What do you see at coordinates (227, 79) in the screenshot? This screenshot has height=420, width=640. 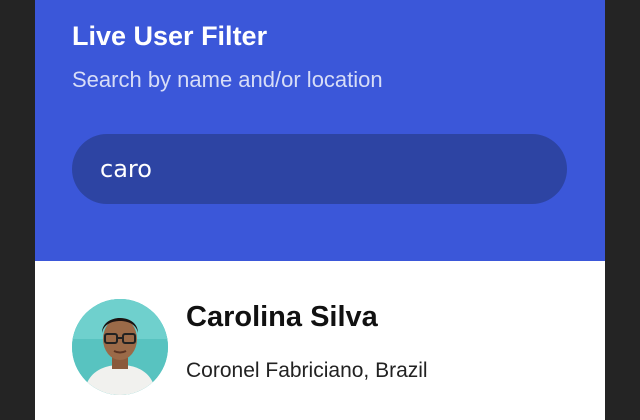 I see `page-subtitle: Search by name and/or location` at bounding box center [227, 79].